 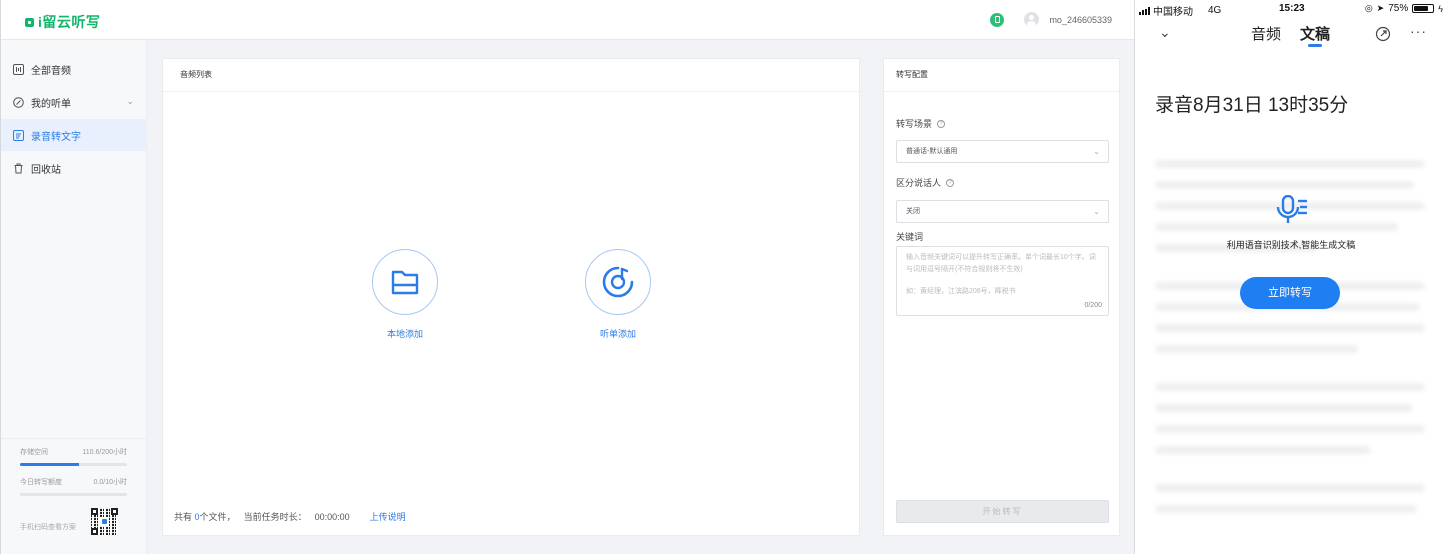 What do you see at coordinates (1380, 8) in the screenshot?
I see `location-icon: ➤` at bounding box center [1380, 8].